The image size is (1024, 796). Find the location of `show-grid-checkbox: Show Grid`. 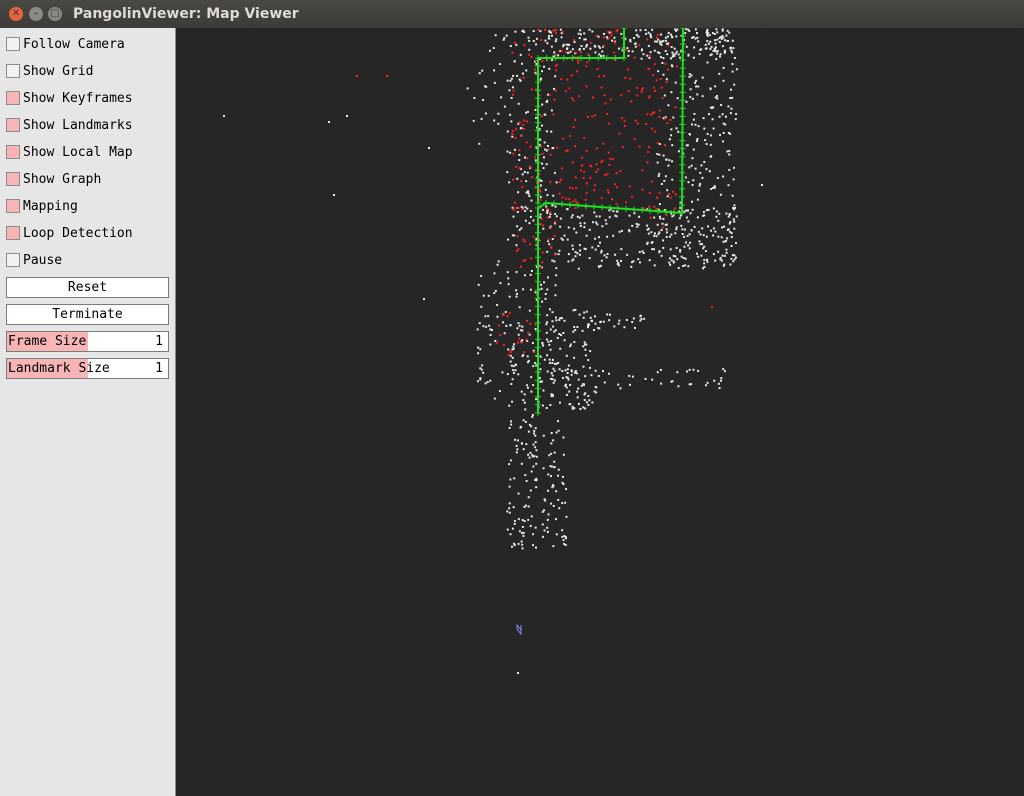

show-grid-checkbox: Show Grid is located at coordinates (49, 71).